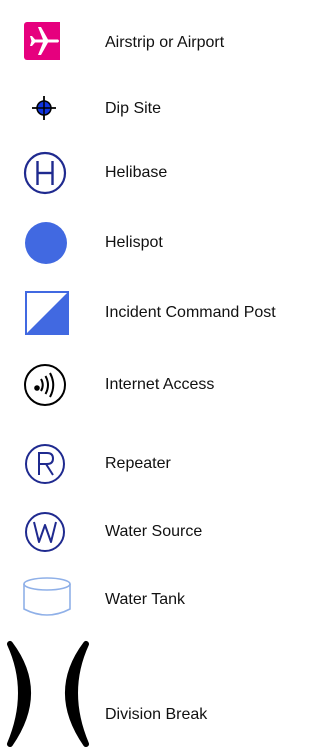 Image resolution: width=335 pixels, height=751 pixels. What do you see at coordinates (154, 531) in the screenshot?
I see `legend-label: Water Source` at bounding box center [154, 531].